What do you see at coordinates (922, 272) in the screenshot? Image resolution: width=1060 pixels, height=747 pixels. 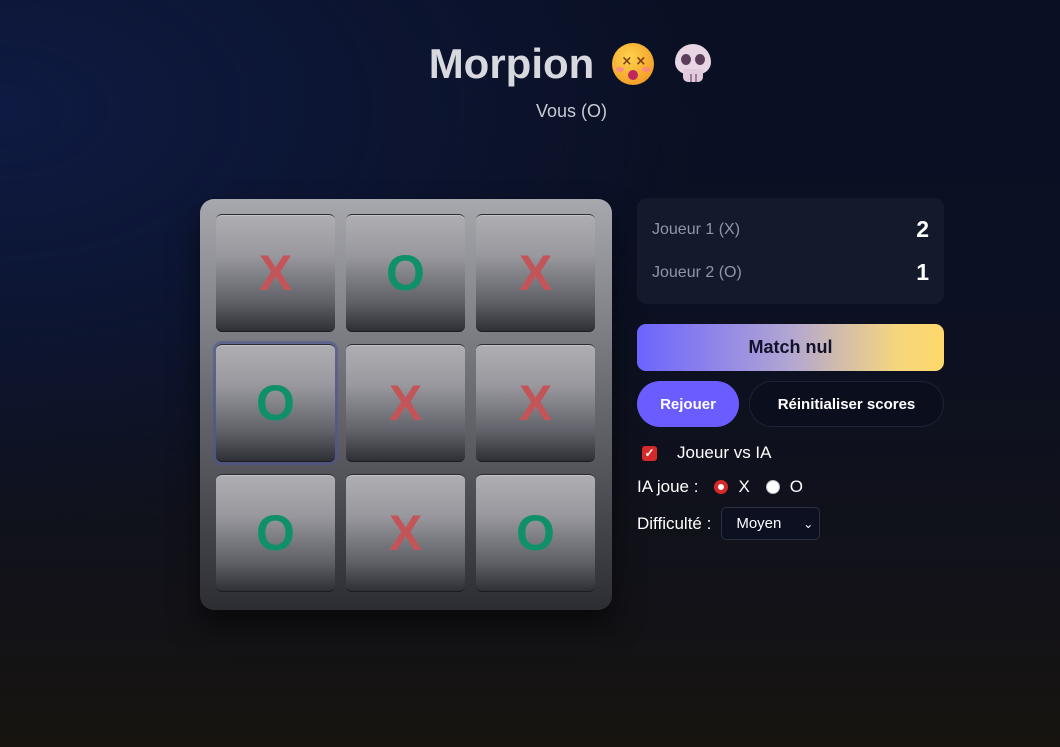 I see `score-value: 1` at bounding box center [922, 272].